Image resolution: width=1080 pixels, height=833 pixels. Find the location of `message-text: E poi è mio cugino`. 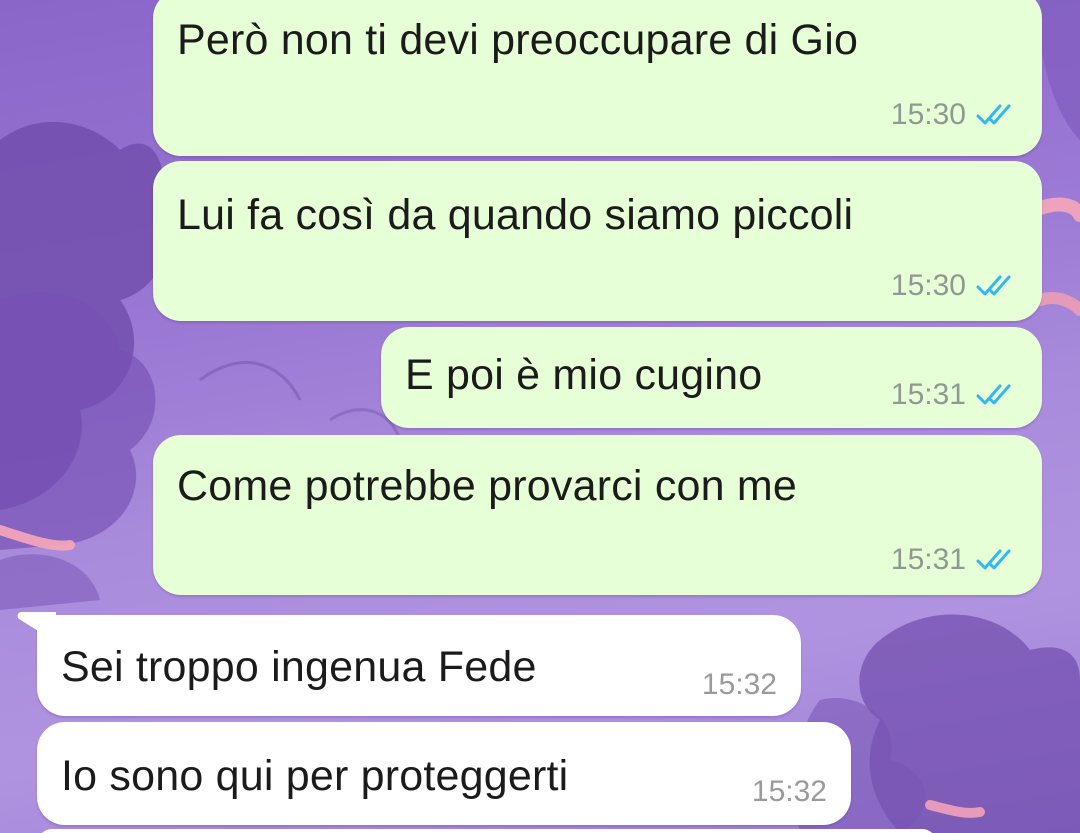

message-text: E poi è mio cugino is located at coordinates (584, 375).